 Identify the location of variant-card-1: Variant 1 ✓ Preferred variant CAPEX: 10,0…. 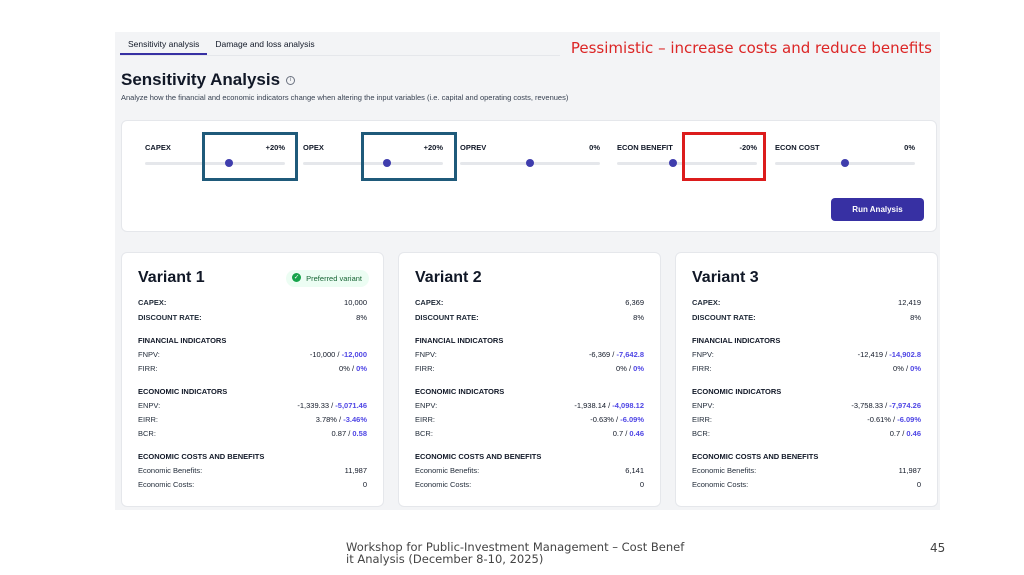
(252, 379).